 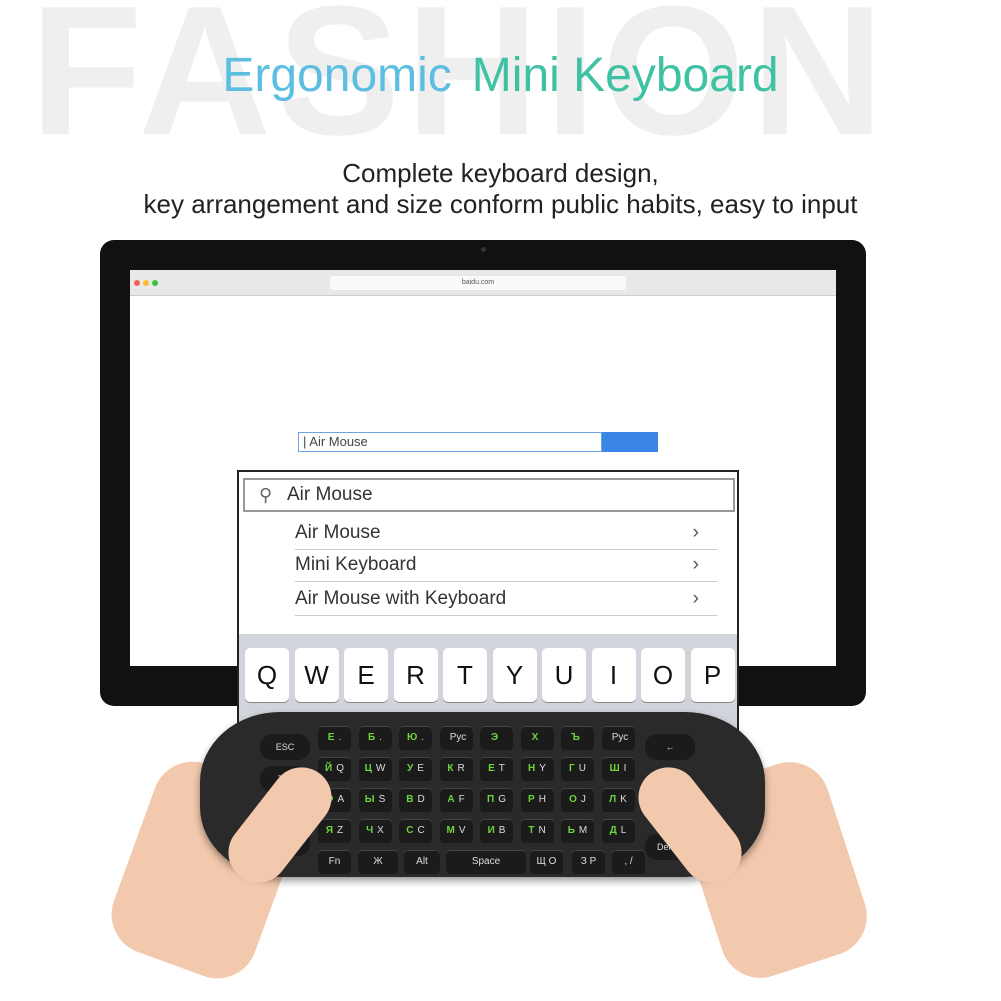 I want to click on suggestion-item: Air Mouse with Keyboard ›, so click(x=506, y=600).